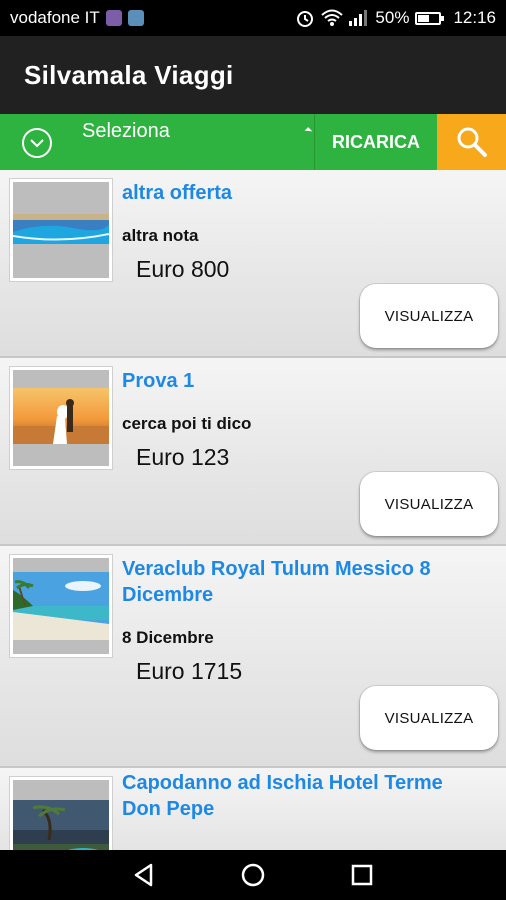 This screenshot has width=506, height=900. What do you see at coordinates (299, 193) in the screenshot?
I see `offer-title: altra offerta` at bounding box center [299, 193].